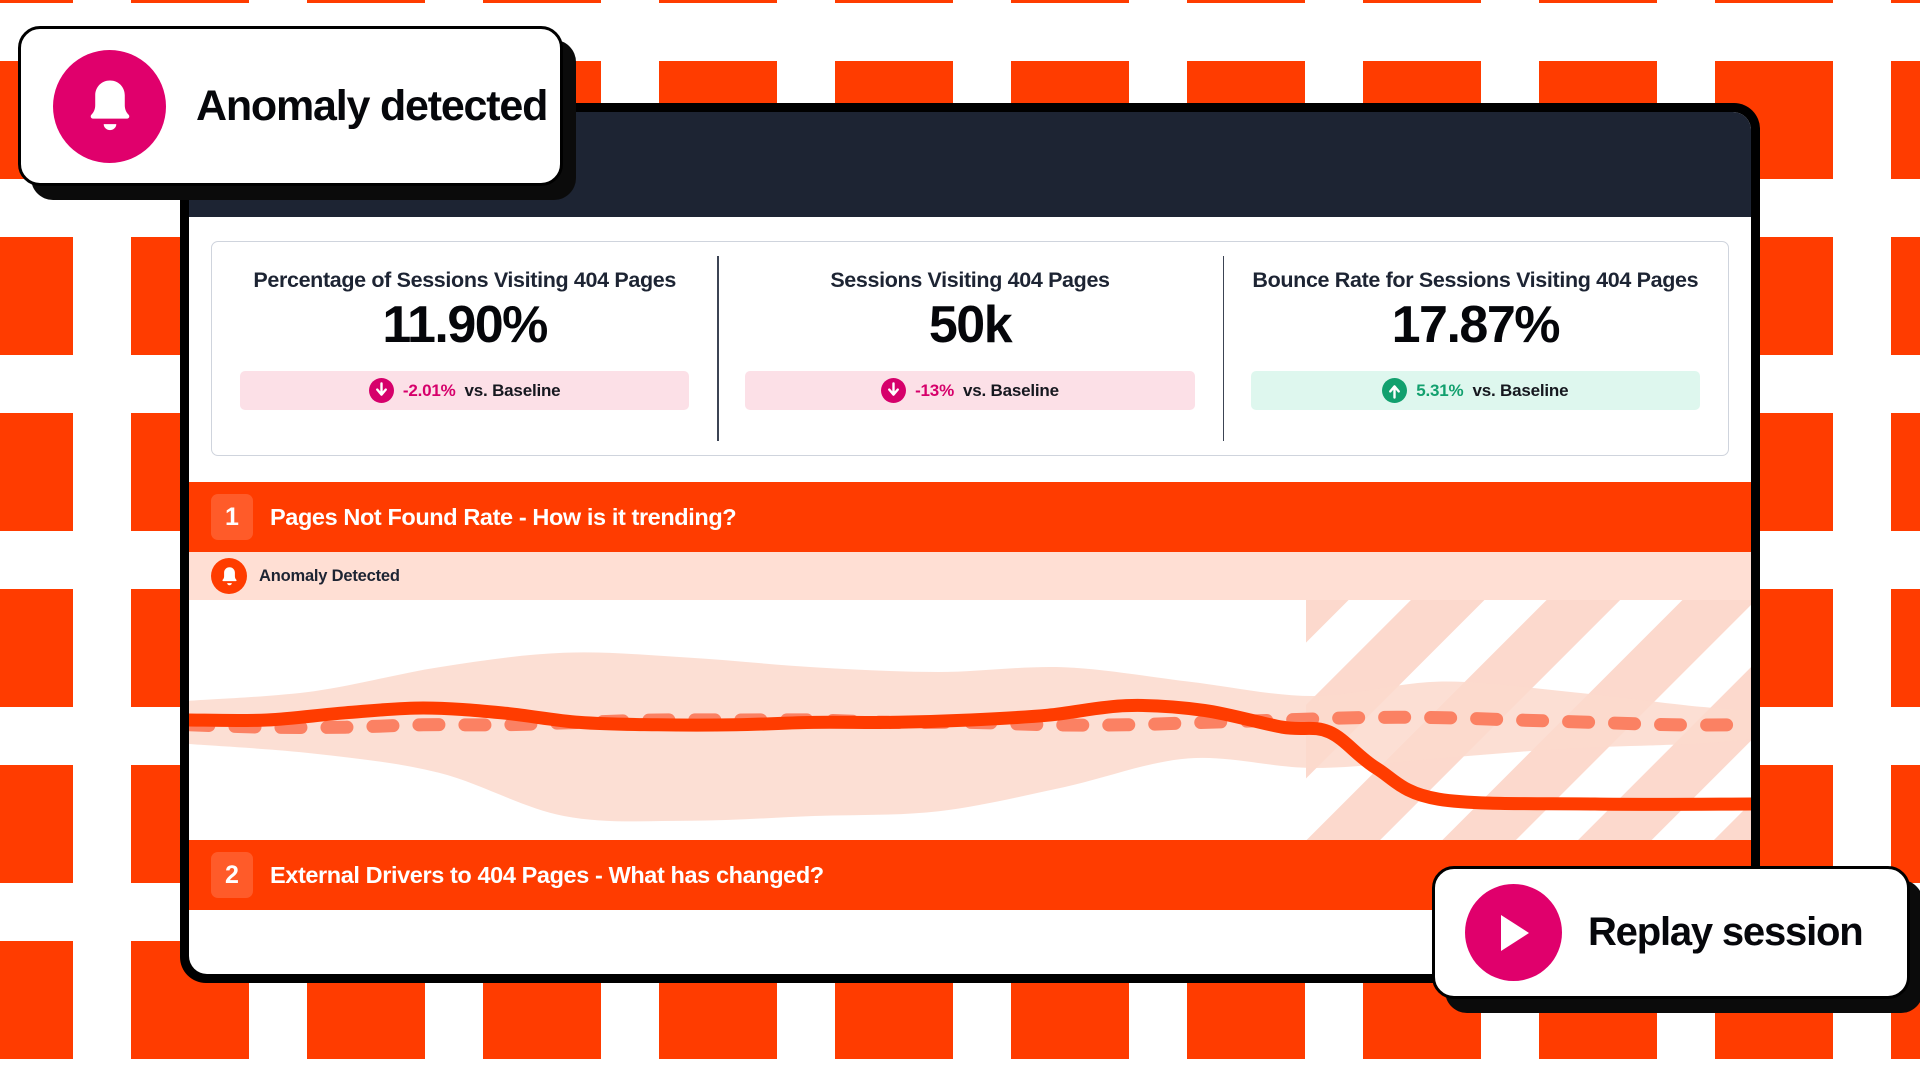 Image resolution: width=1920 pixels, height=1080 pixels. I want to click on kpi-delta-badge: -2.01% vs. Baseline, so click(465, 391).